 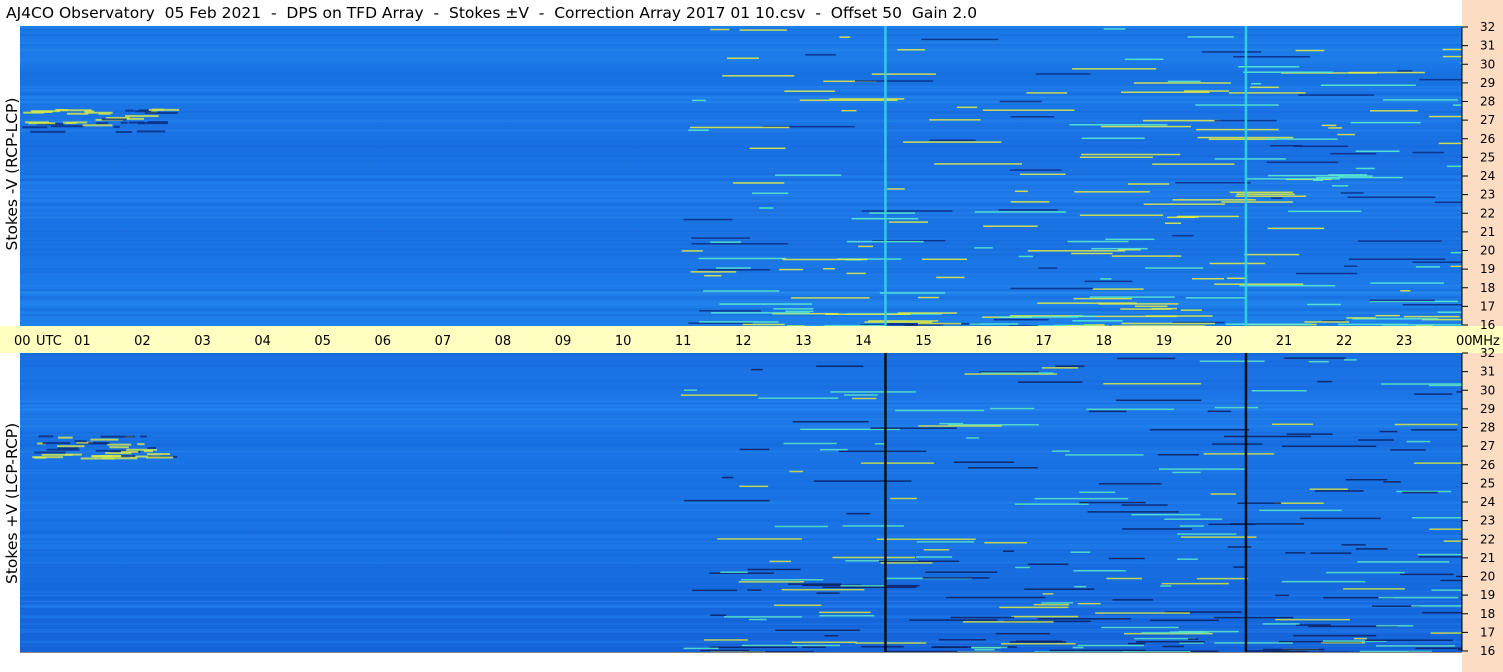 I want to click on top-freq-tick-label: 30, so click(x=1487, y=64).